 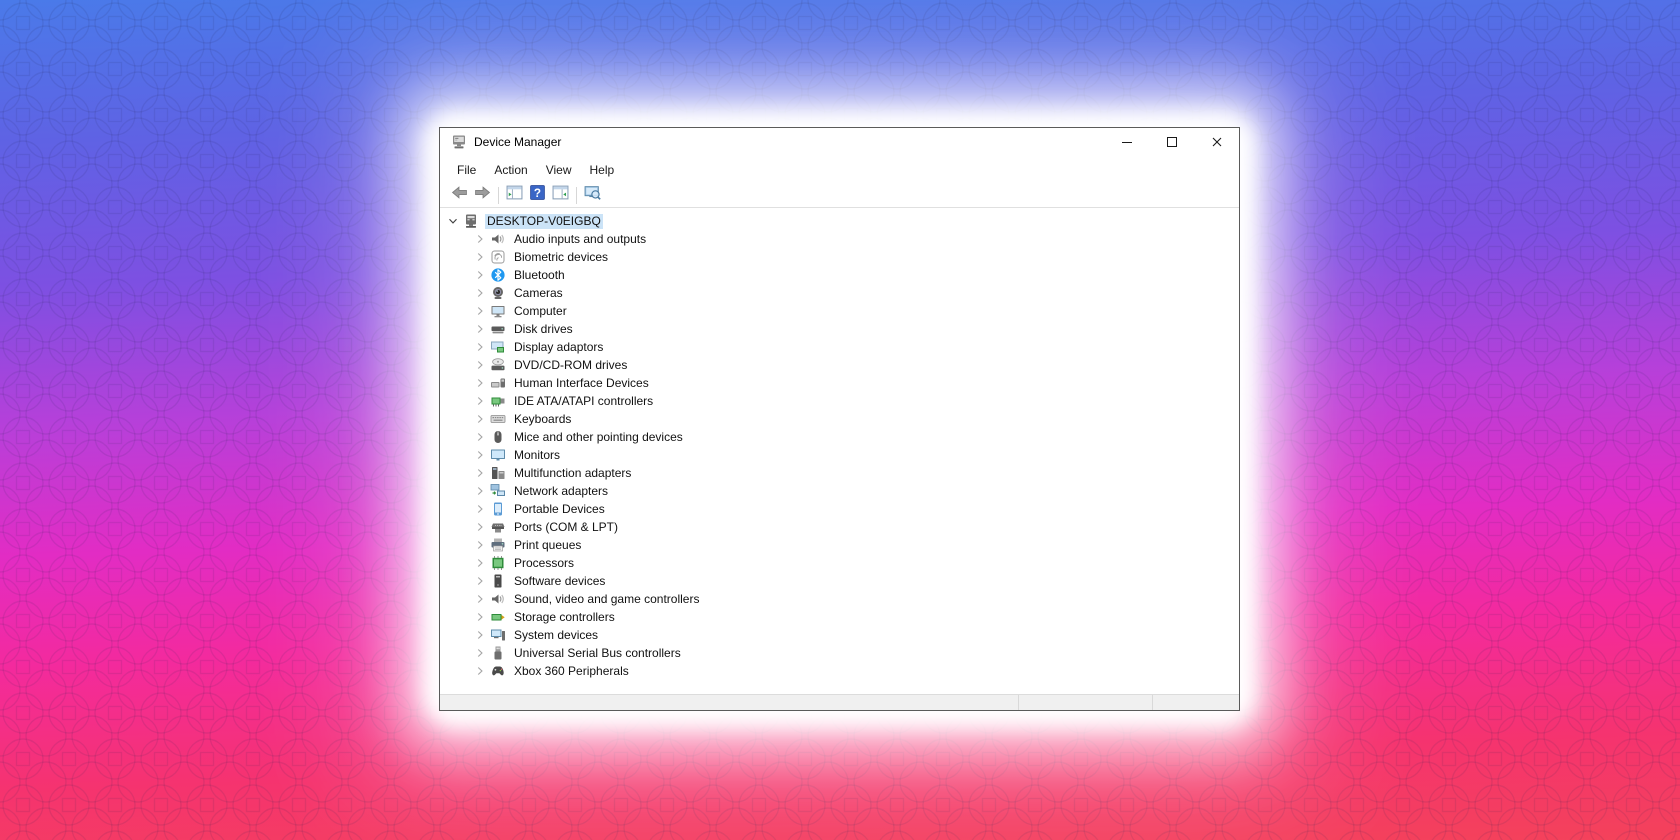 I want to click on tree-item-label: Display adaptors, so click(x=558, y=347).